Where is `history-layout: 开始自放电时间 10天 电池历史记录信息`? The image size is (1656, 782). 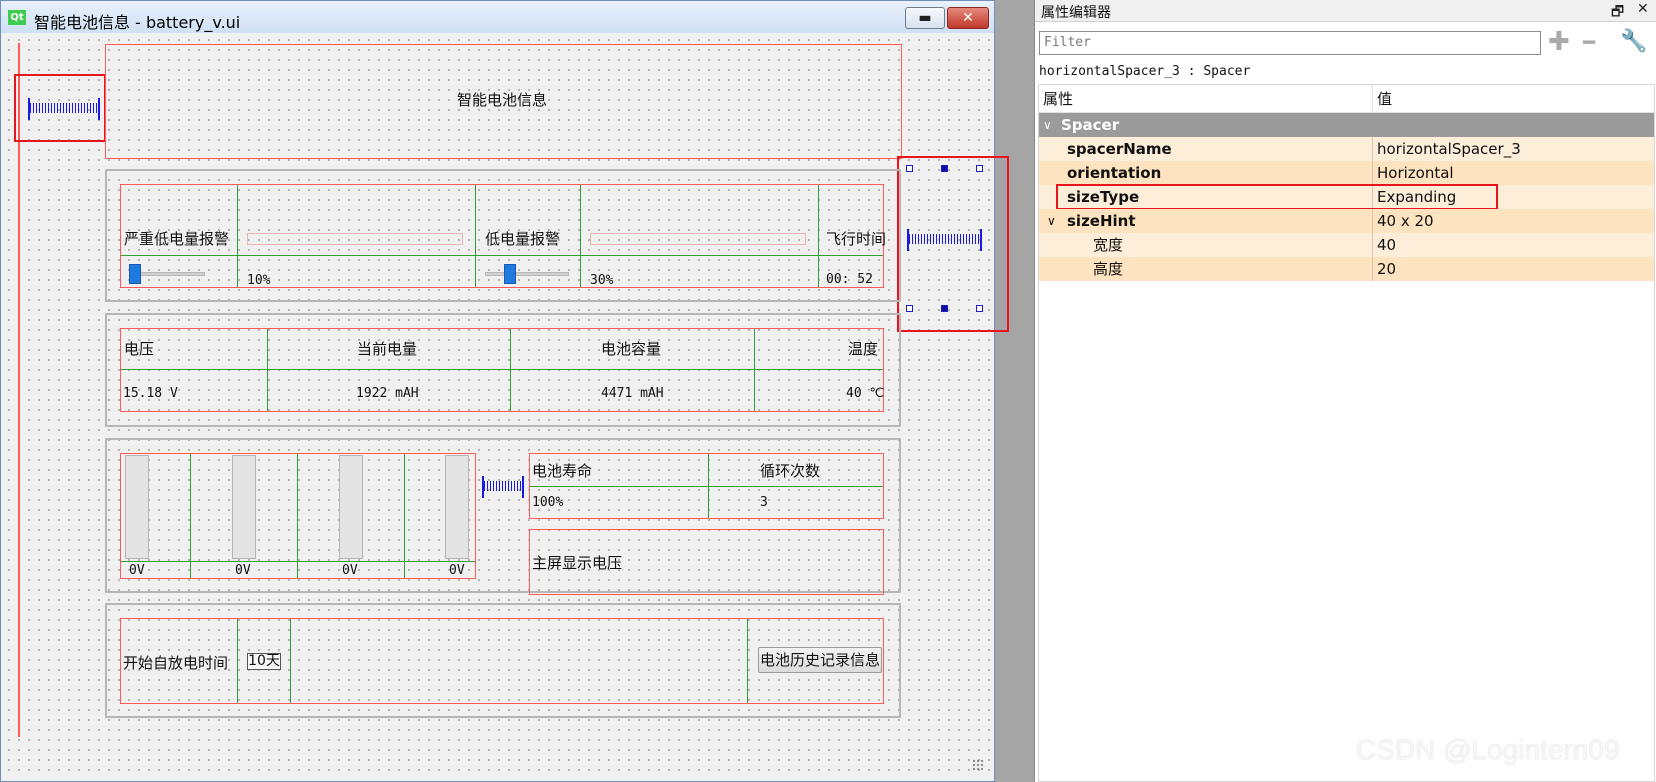
history-layout: 开始自放电时间 10天 电池历史记录信息 is located at coordinates (502, 661).